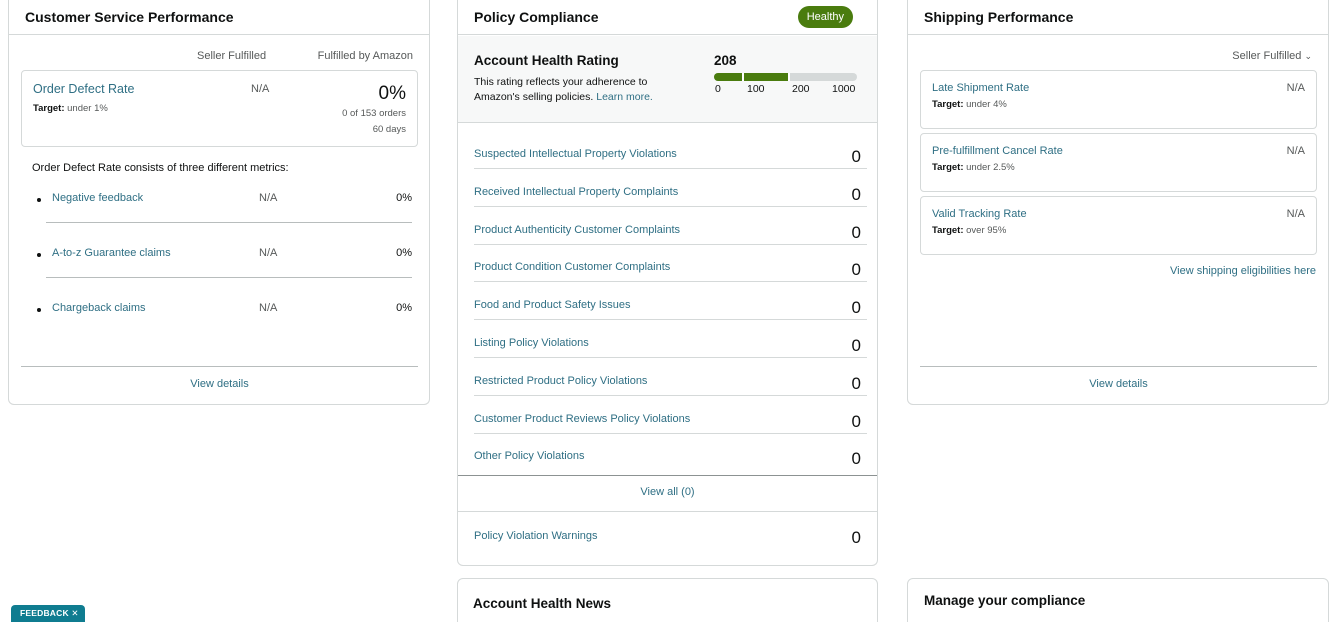  I want to click on policy-violation-link: Listing Policy Violations, so click(531, 343).